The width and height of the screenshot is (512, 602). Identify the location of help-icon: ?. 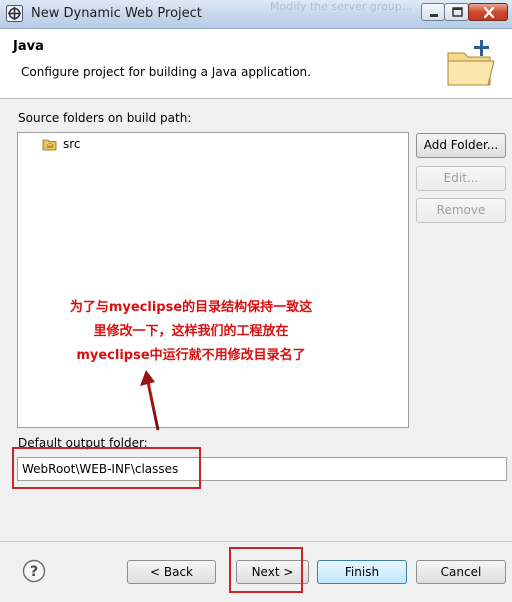
(34, 571).